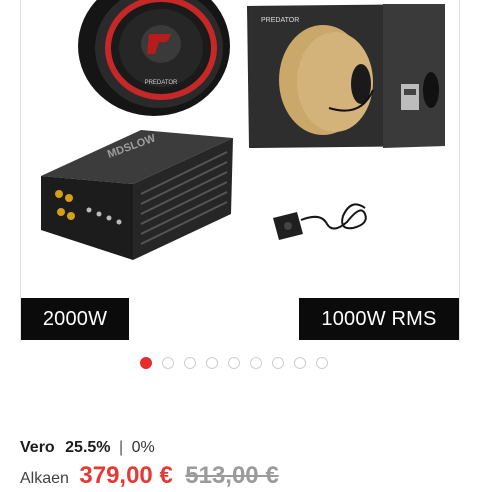 This screenshot has width=480, height=492. I want to click on rms-badge: 1000W RMS, so click(379, 319).